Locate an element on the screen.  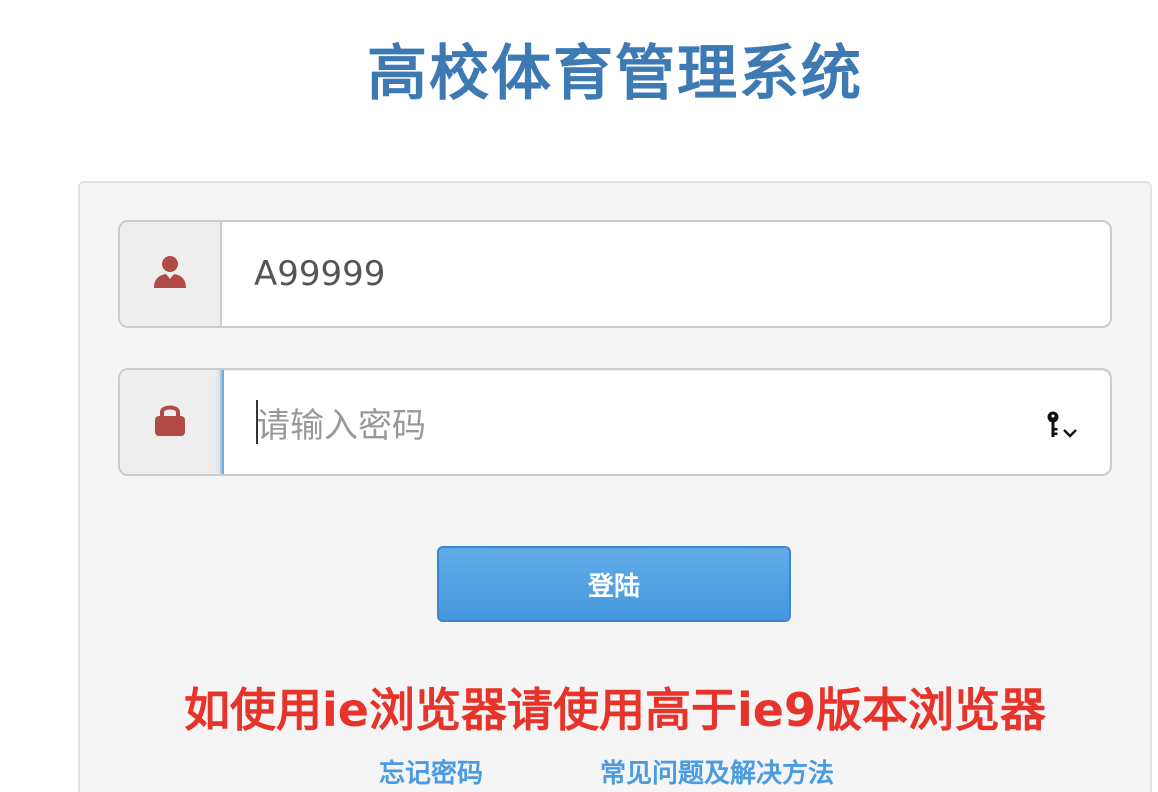
password-addon is located at coordinates (171, 422).